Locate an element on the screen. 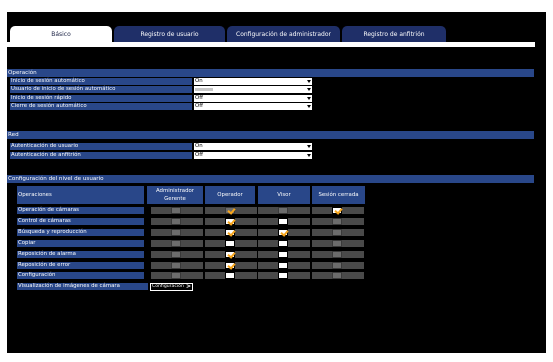 The width and height of the screenshot is (553, 362). field-label: Autenticación de usuario is located at coordinates (101, 146).